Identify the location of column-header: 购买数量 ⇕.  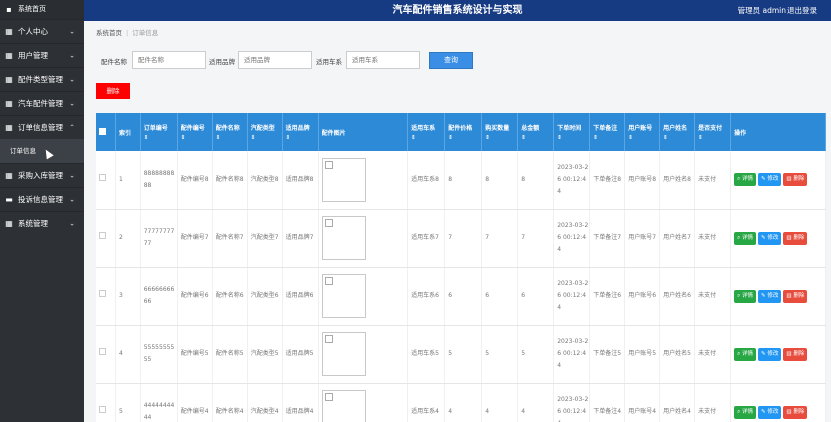
(500, 132).